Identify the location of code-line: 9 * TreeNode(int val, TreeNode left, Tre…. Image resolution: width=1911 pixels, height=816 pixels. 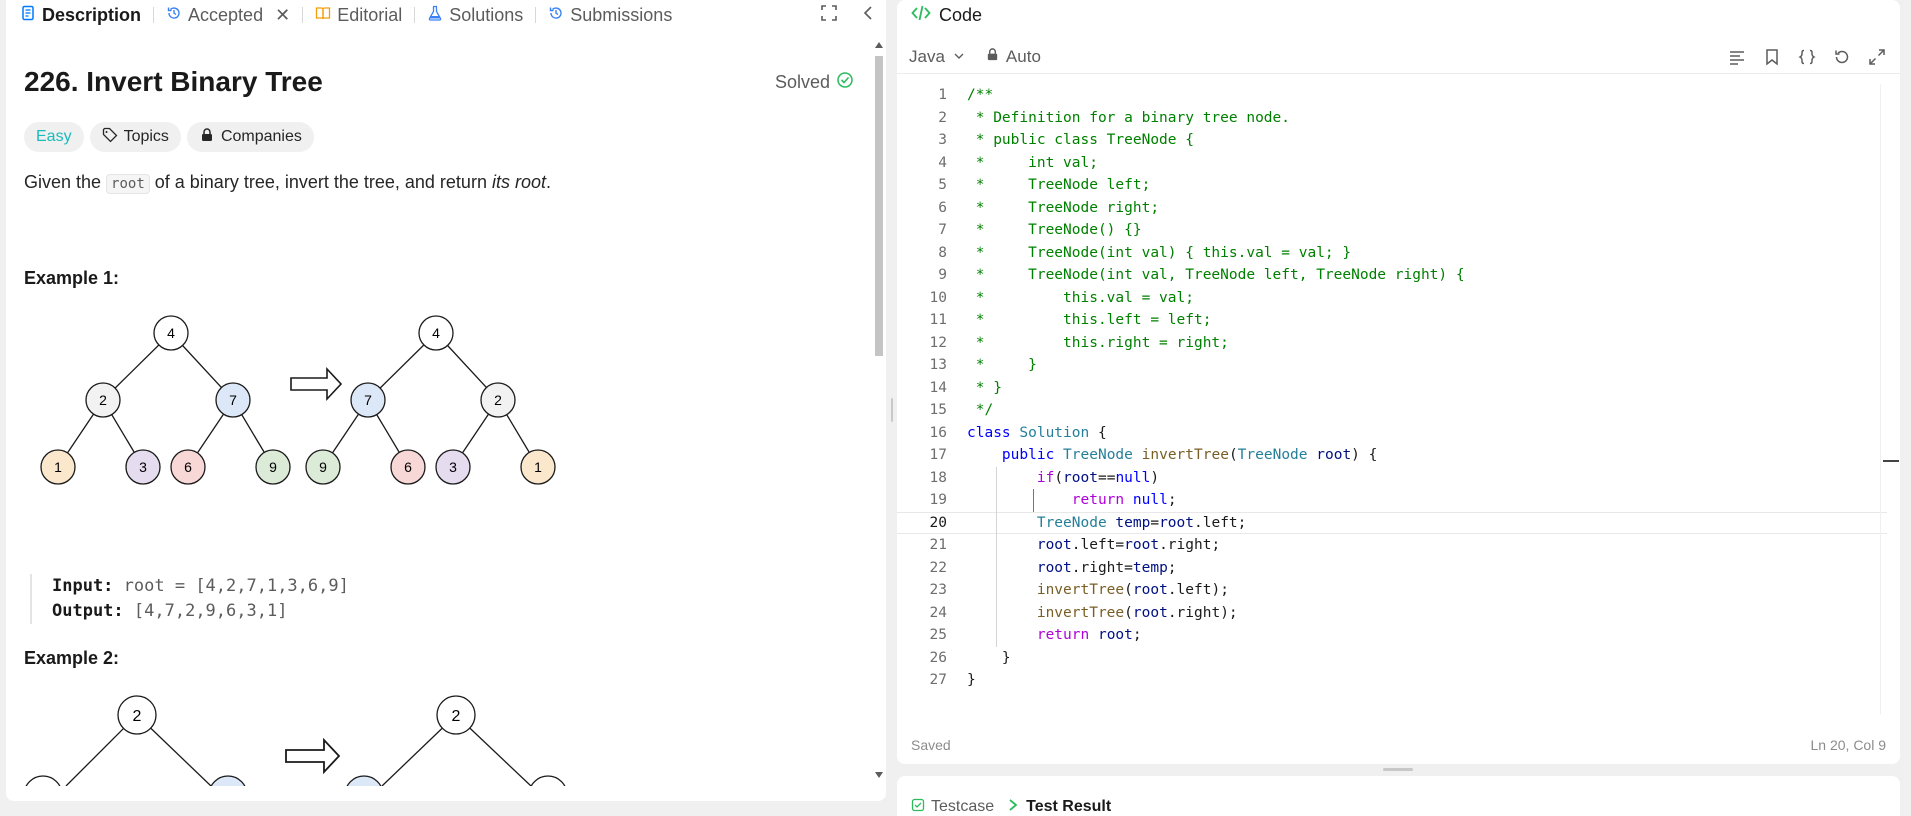
(1392, 275).